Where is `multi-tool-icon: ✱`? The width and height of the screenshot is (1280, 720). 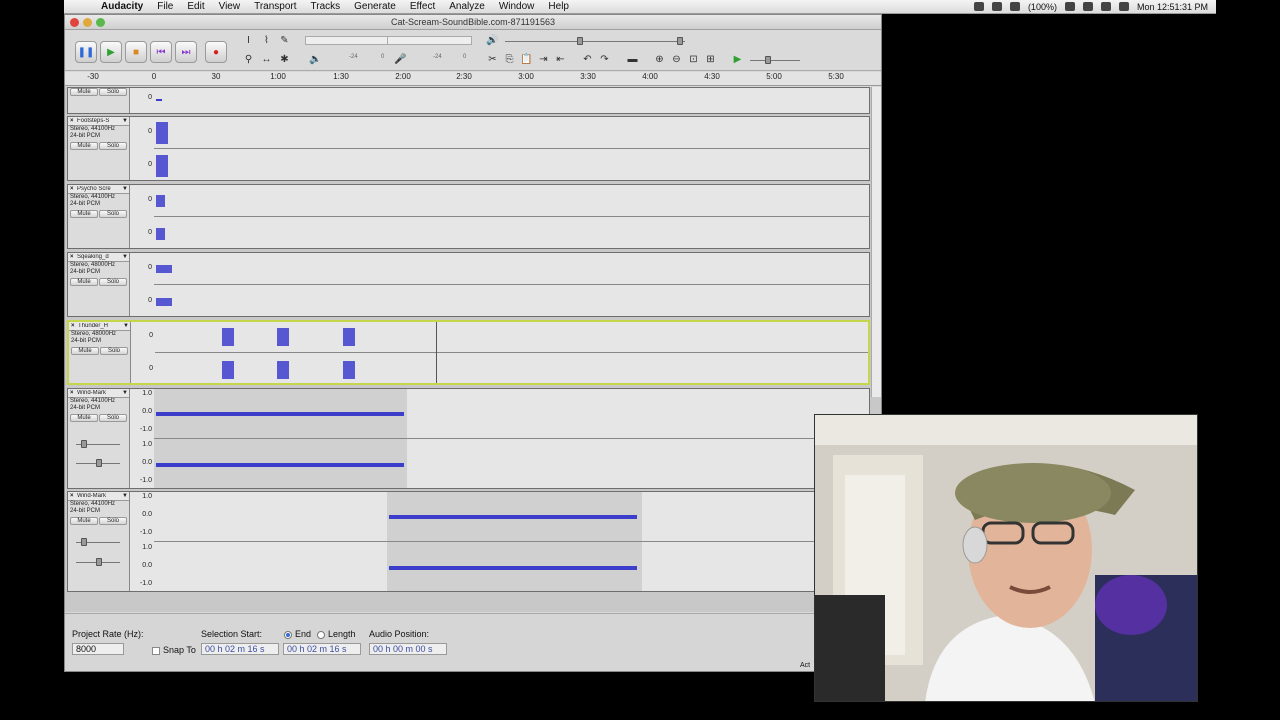
multi-tool-icon: ✱ is located at coordinates (284, 59).